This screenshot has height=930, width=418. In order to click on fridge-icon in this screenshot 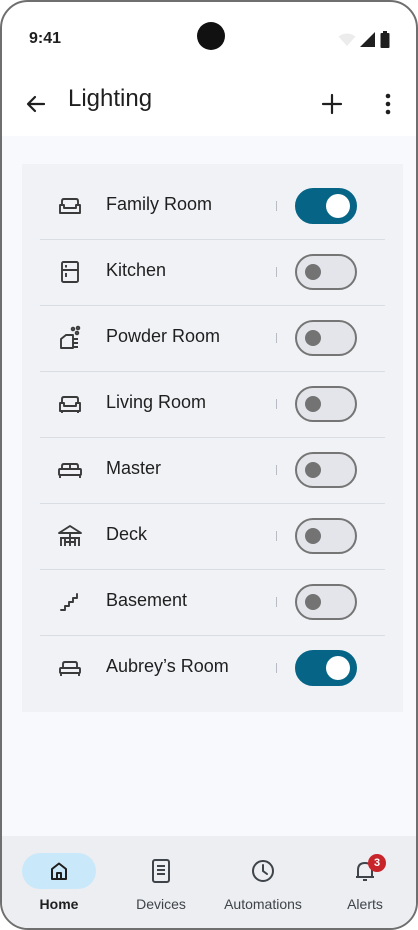, I will do `click(70, 272)`.